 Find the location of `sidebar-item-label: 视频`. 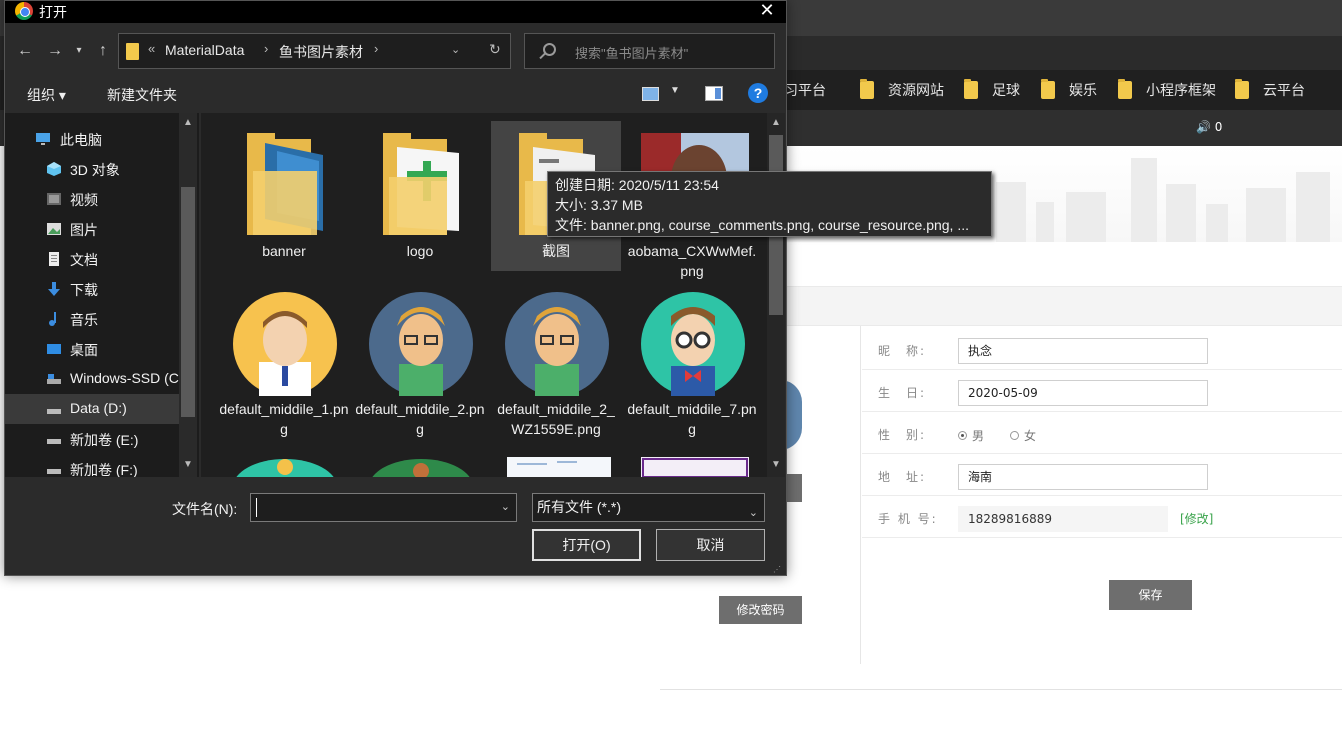

sidebar-item-label: 视频 is located at coordinates (84, 200).